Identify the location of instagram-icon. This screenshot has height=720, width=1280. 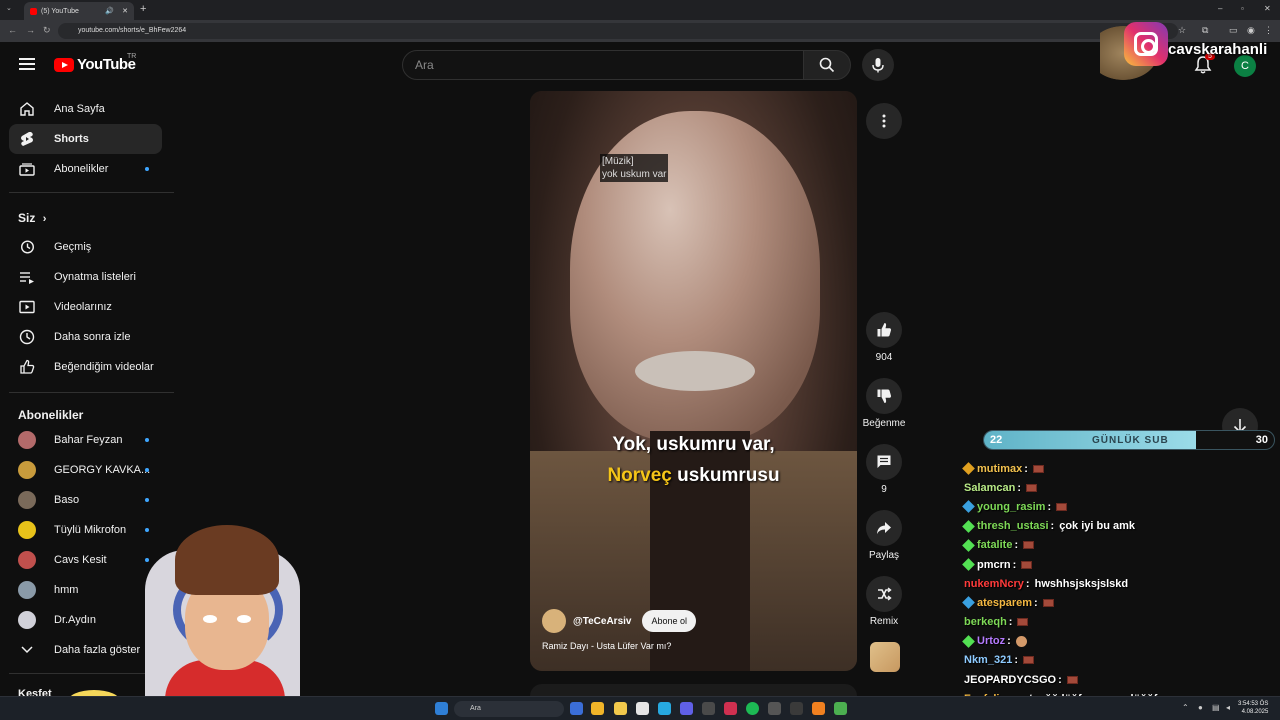
(1146, 44).